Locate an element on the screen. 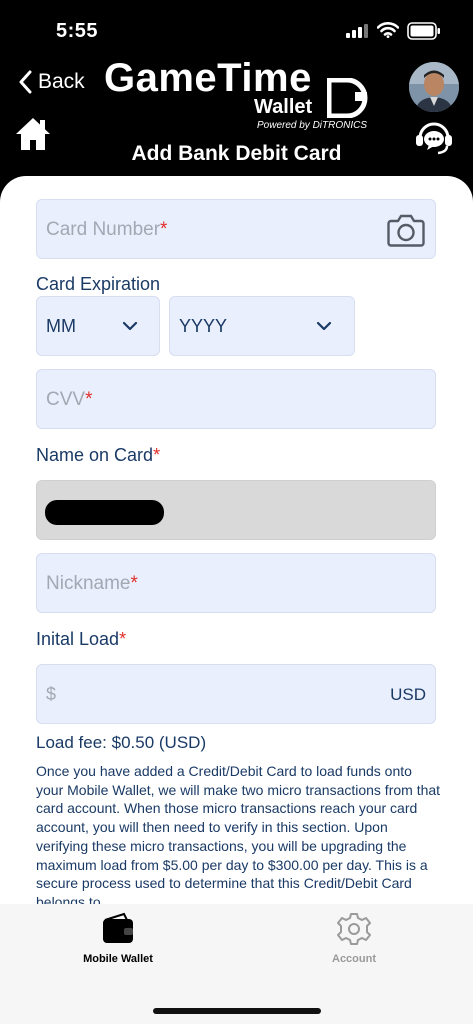  card-number-placeholder: Card Number* is located at coordinates (106, 230).